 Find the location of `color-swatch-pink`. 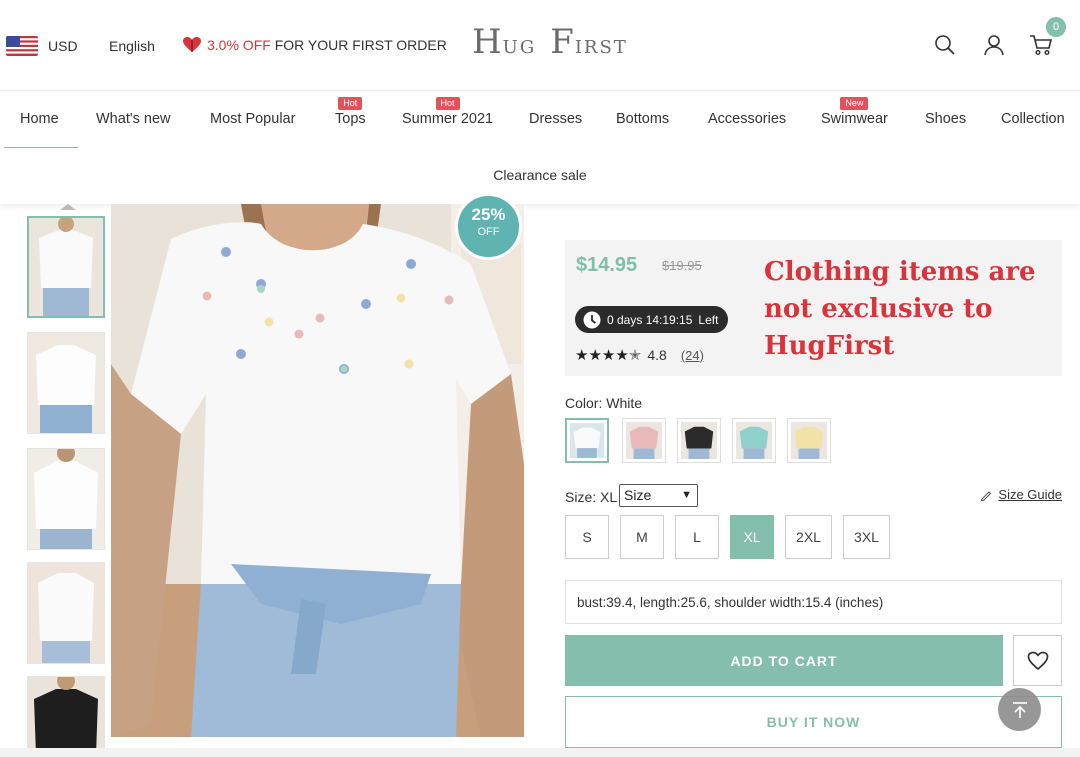

color-swatch-pink is located at coordinates (644, 440).